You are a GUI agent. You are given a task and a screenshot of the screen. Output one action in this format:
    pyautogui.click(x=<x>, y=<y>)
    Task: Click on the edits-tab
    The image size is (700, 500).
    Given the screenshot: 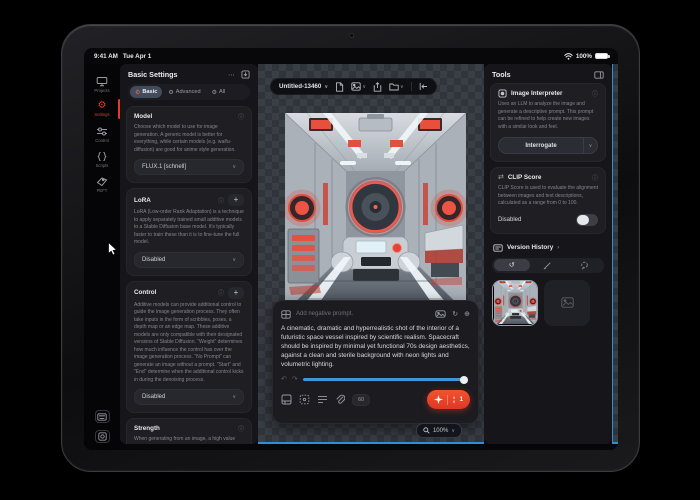 What is the action you would take?
    pyautogui.click(x=548, y=265)
    